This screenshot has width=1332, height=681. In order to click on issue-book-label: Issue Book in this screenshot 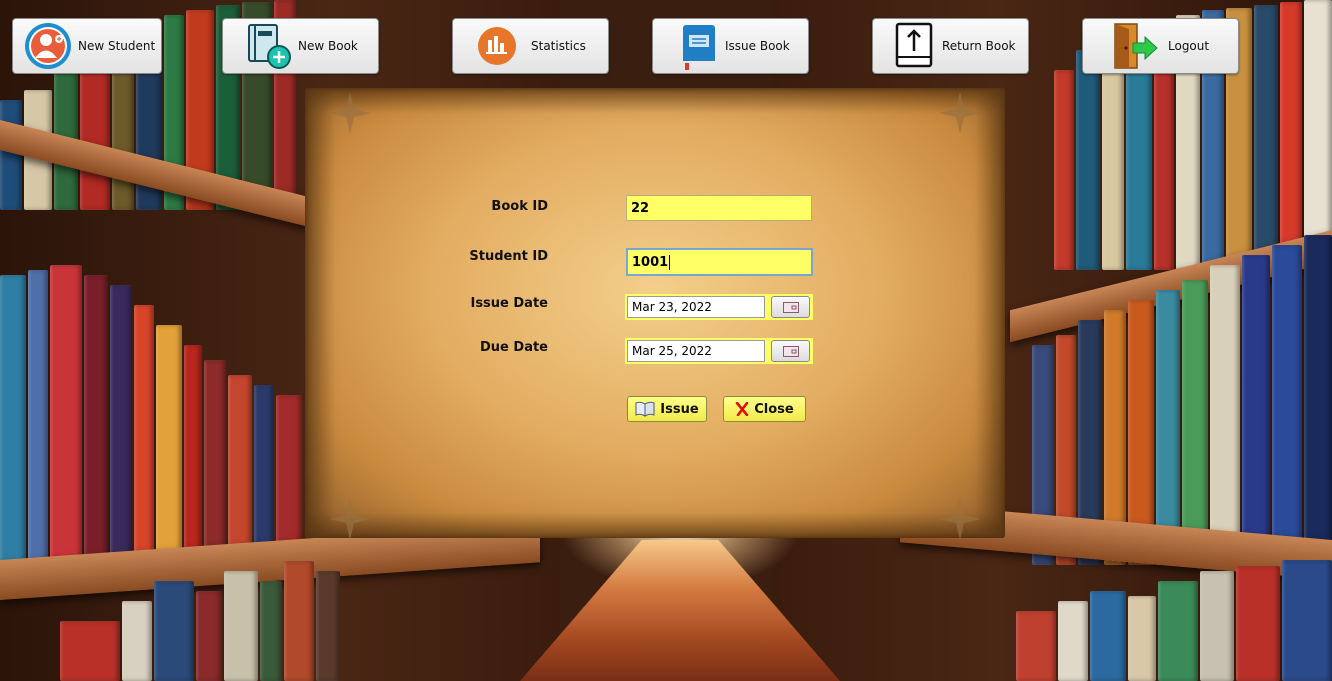, I will do `click(757, 46)`.